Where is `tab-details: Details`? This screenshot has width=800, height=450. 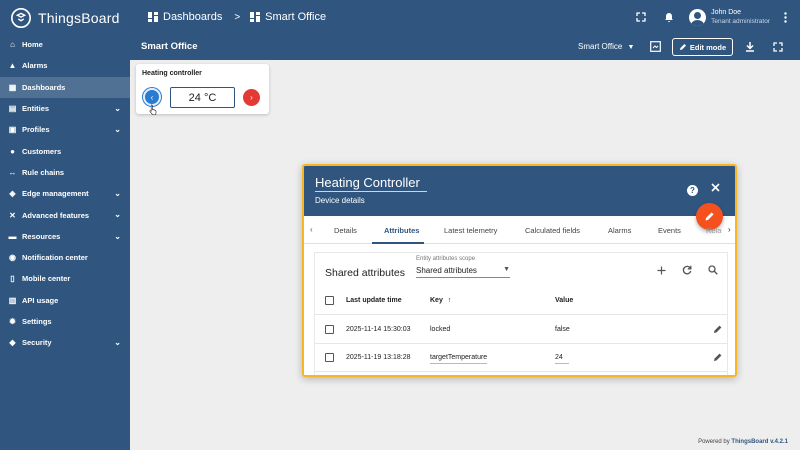
tab-details: Details is located at coordinates (345, 230).